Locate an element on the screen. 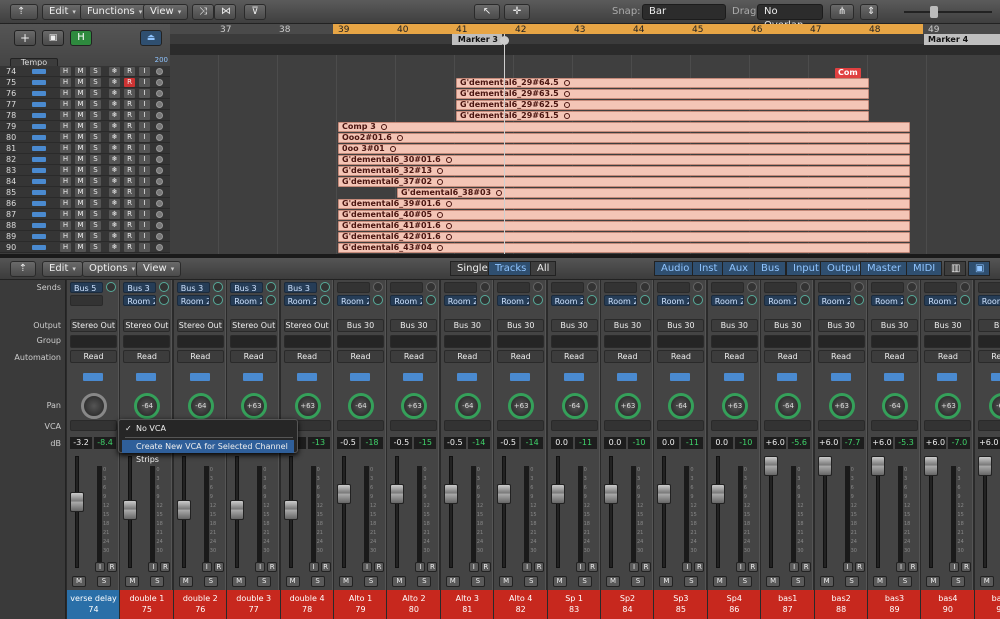 The image size is (1000, 619). output-slot: Bus 30 is located at coordinates (627, 325).